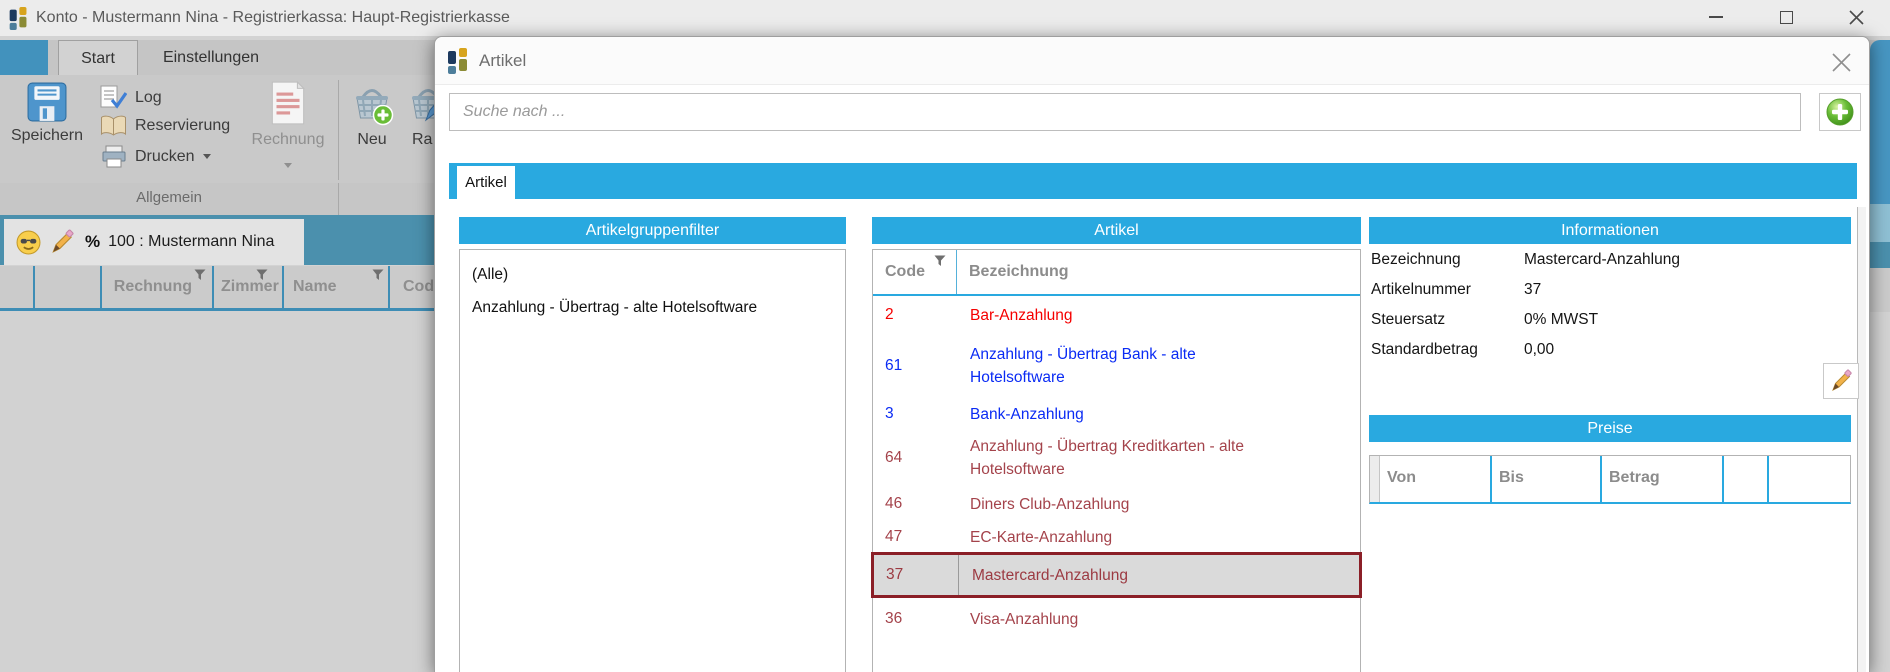 This screenshot has width=1890, height=672. Describe the element at coordinates (1716, 17) in the screenshot. I see `minimize-button` at that location.